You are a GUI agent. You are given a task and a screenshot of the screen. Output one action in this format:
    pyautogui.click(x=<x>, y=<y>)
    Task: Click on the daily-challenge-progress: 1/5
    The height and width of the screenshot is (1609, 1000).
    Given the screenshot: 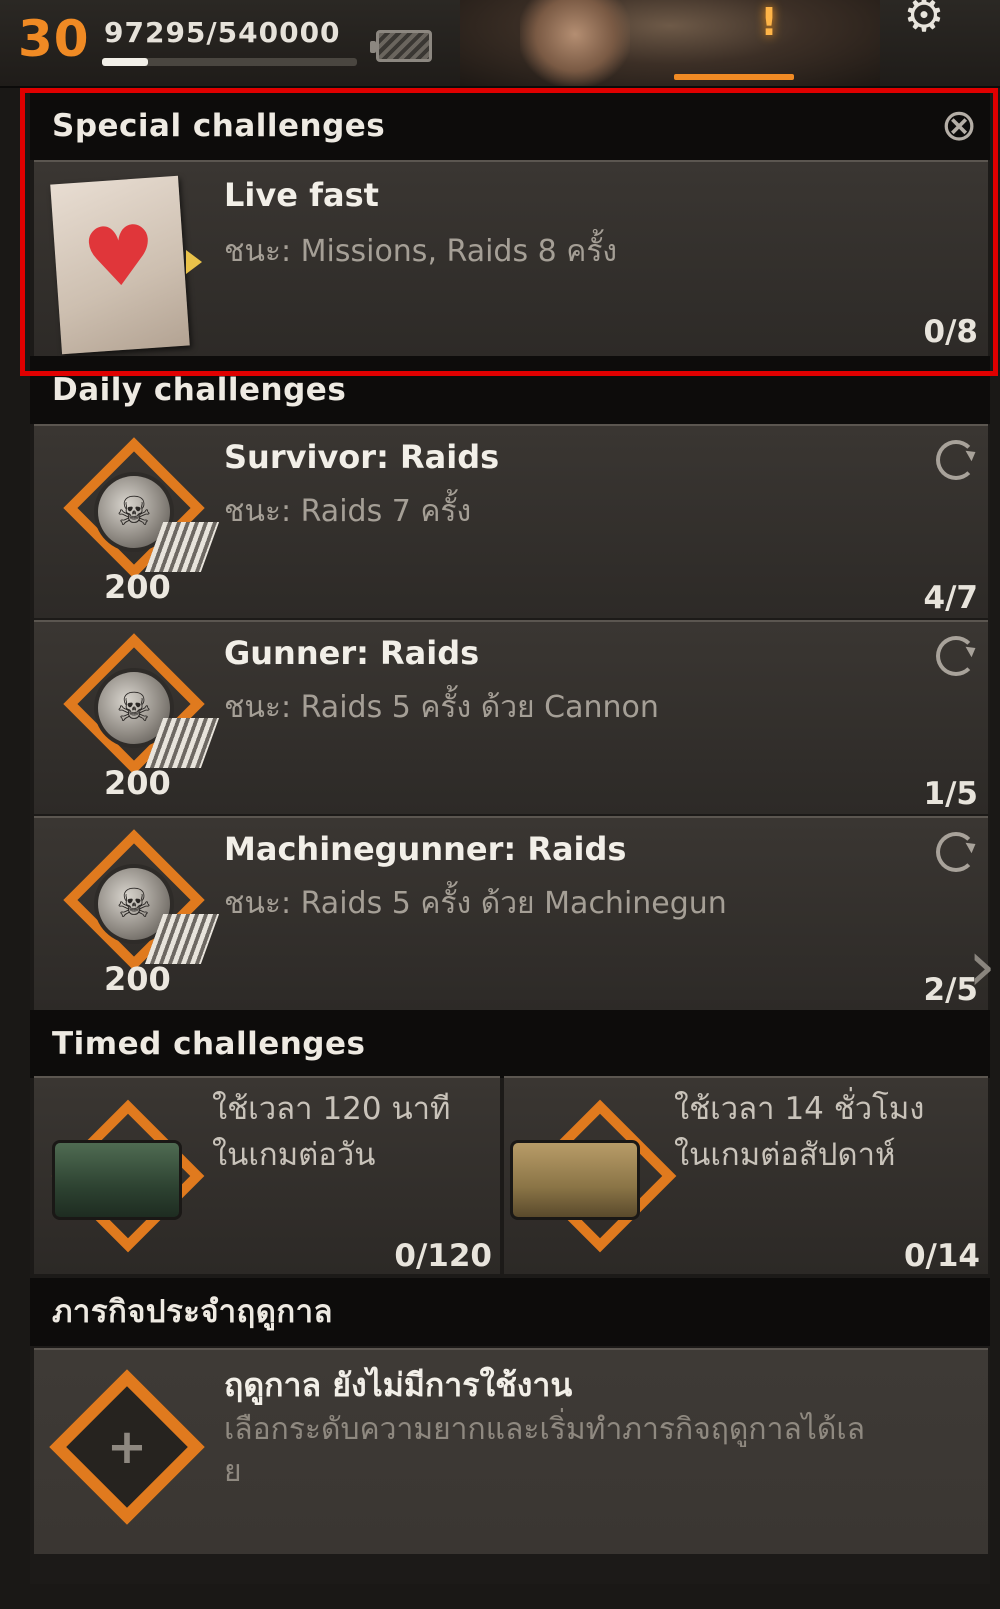 What is the action you would take?
    pyautogui.click(x=950, y=794)
    